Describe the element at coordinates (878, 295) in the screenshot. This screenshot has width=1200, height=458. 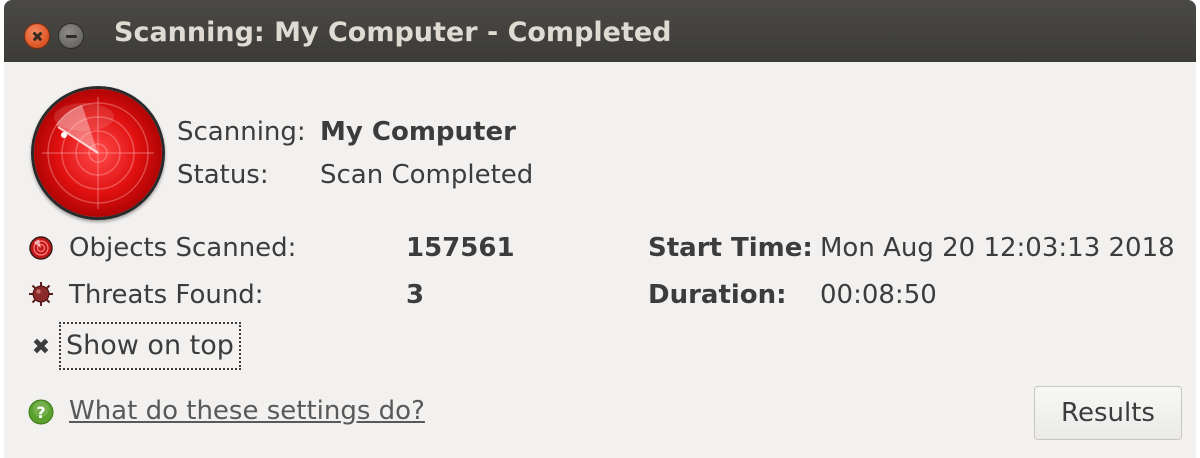
I see `duration-value: 00:08:50` at that location.